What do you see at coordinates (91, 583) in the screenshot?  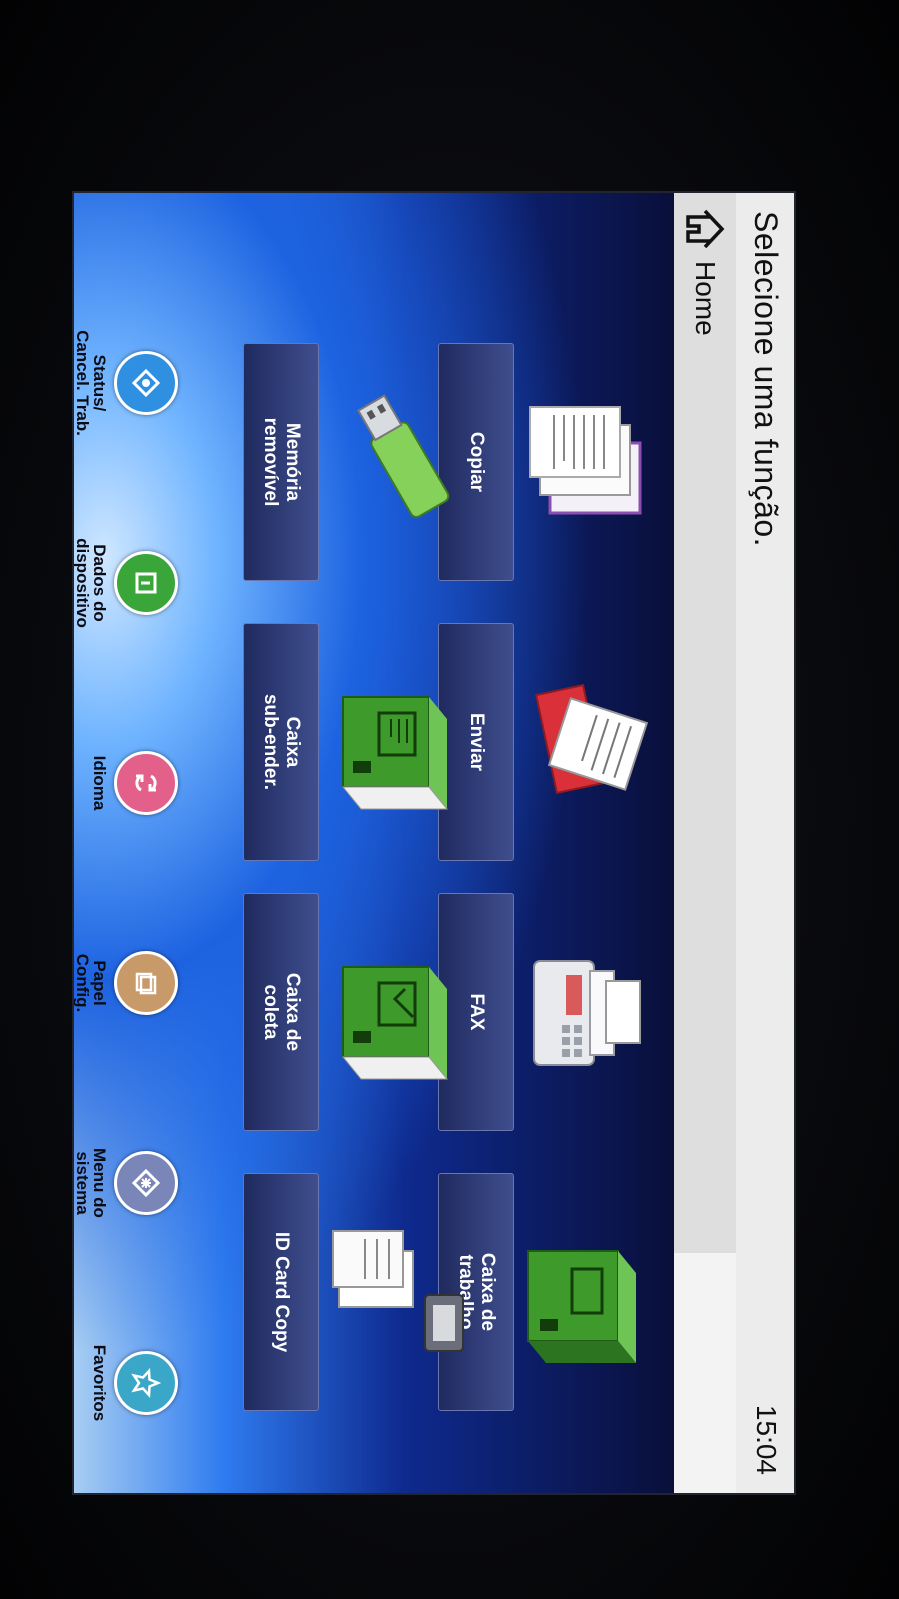 I see `device-info-label: Dados do dispositivo` at bounding box center [91, 583].